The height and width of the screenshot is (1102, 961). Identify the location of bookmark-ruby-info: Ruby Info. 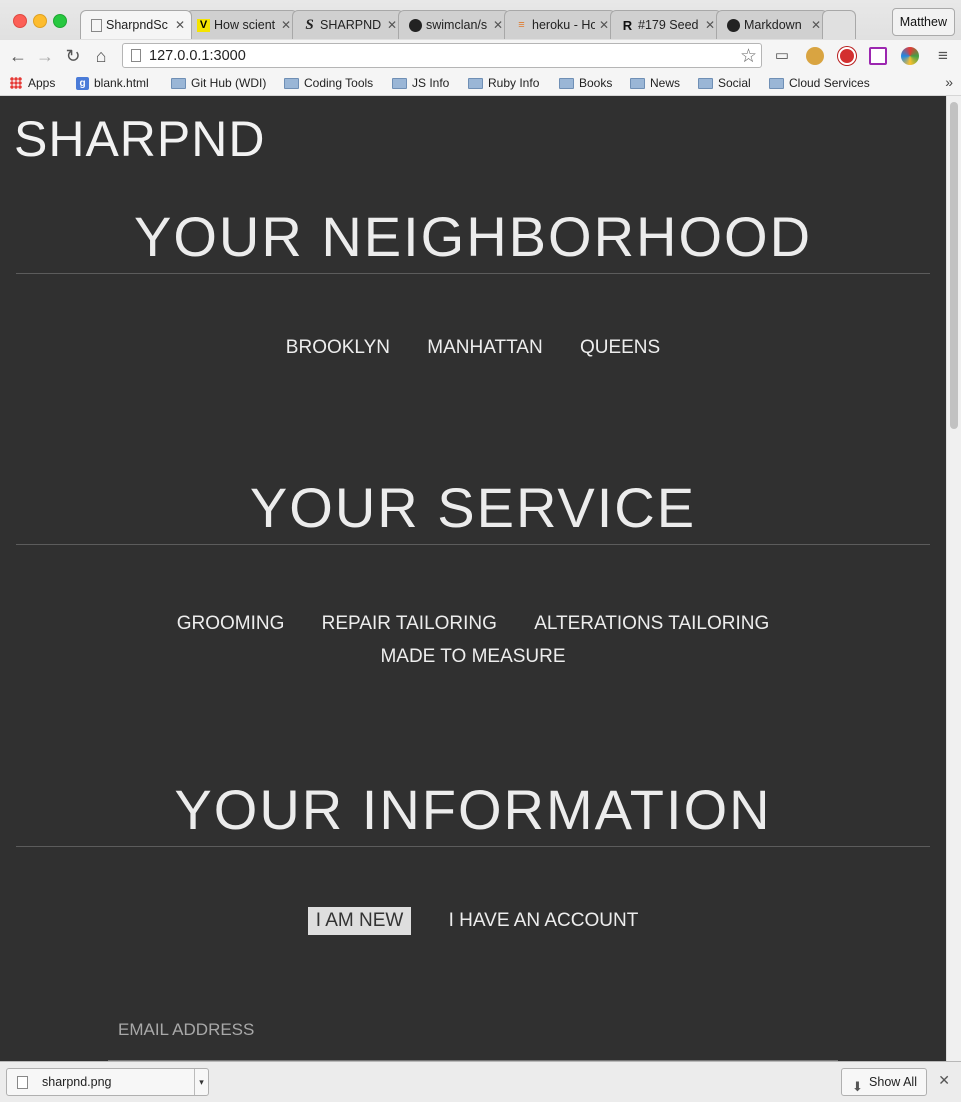
(503, 83).